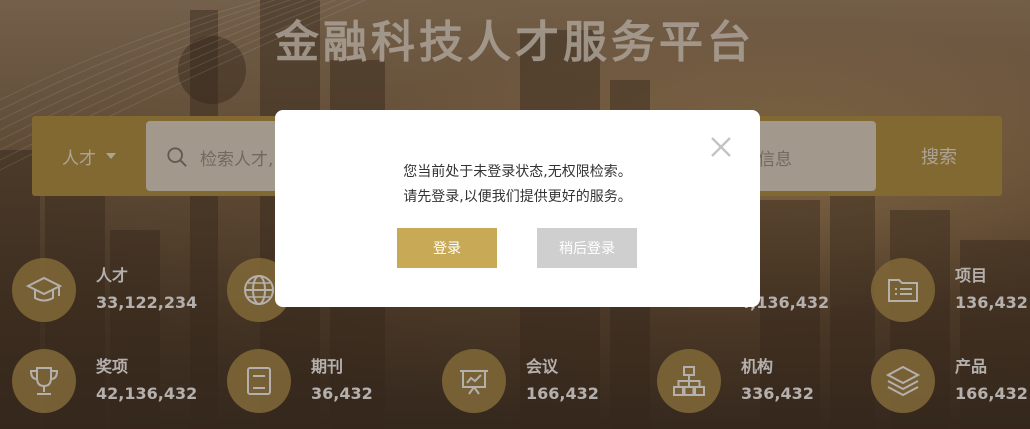  What do you see at coordinates (517, 172) in the screenshot?
I see `dialog-message-line1: 您当前处于未登录状态,无权限检索。` at bounding box center [517, 172].